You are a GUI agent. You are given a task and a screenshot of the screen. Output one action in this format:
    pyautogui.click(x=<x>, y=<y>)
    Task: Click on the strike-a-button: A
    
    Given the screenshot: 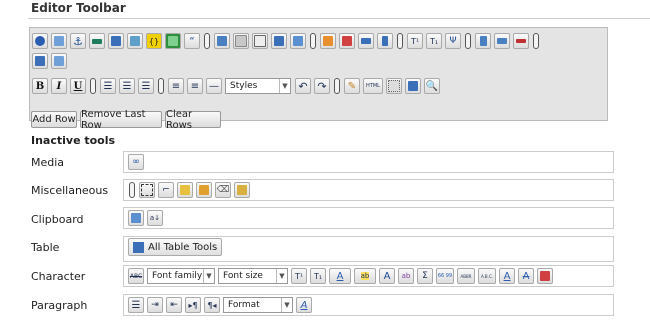 What is the action you would take?
    pyautogui.click(x=526, y=276)
    